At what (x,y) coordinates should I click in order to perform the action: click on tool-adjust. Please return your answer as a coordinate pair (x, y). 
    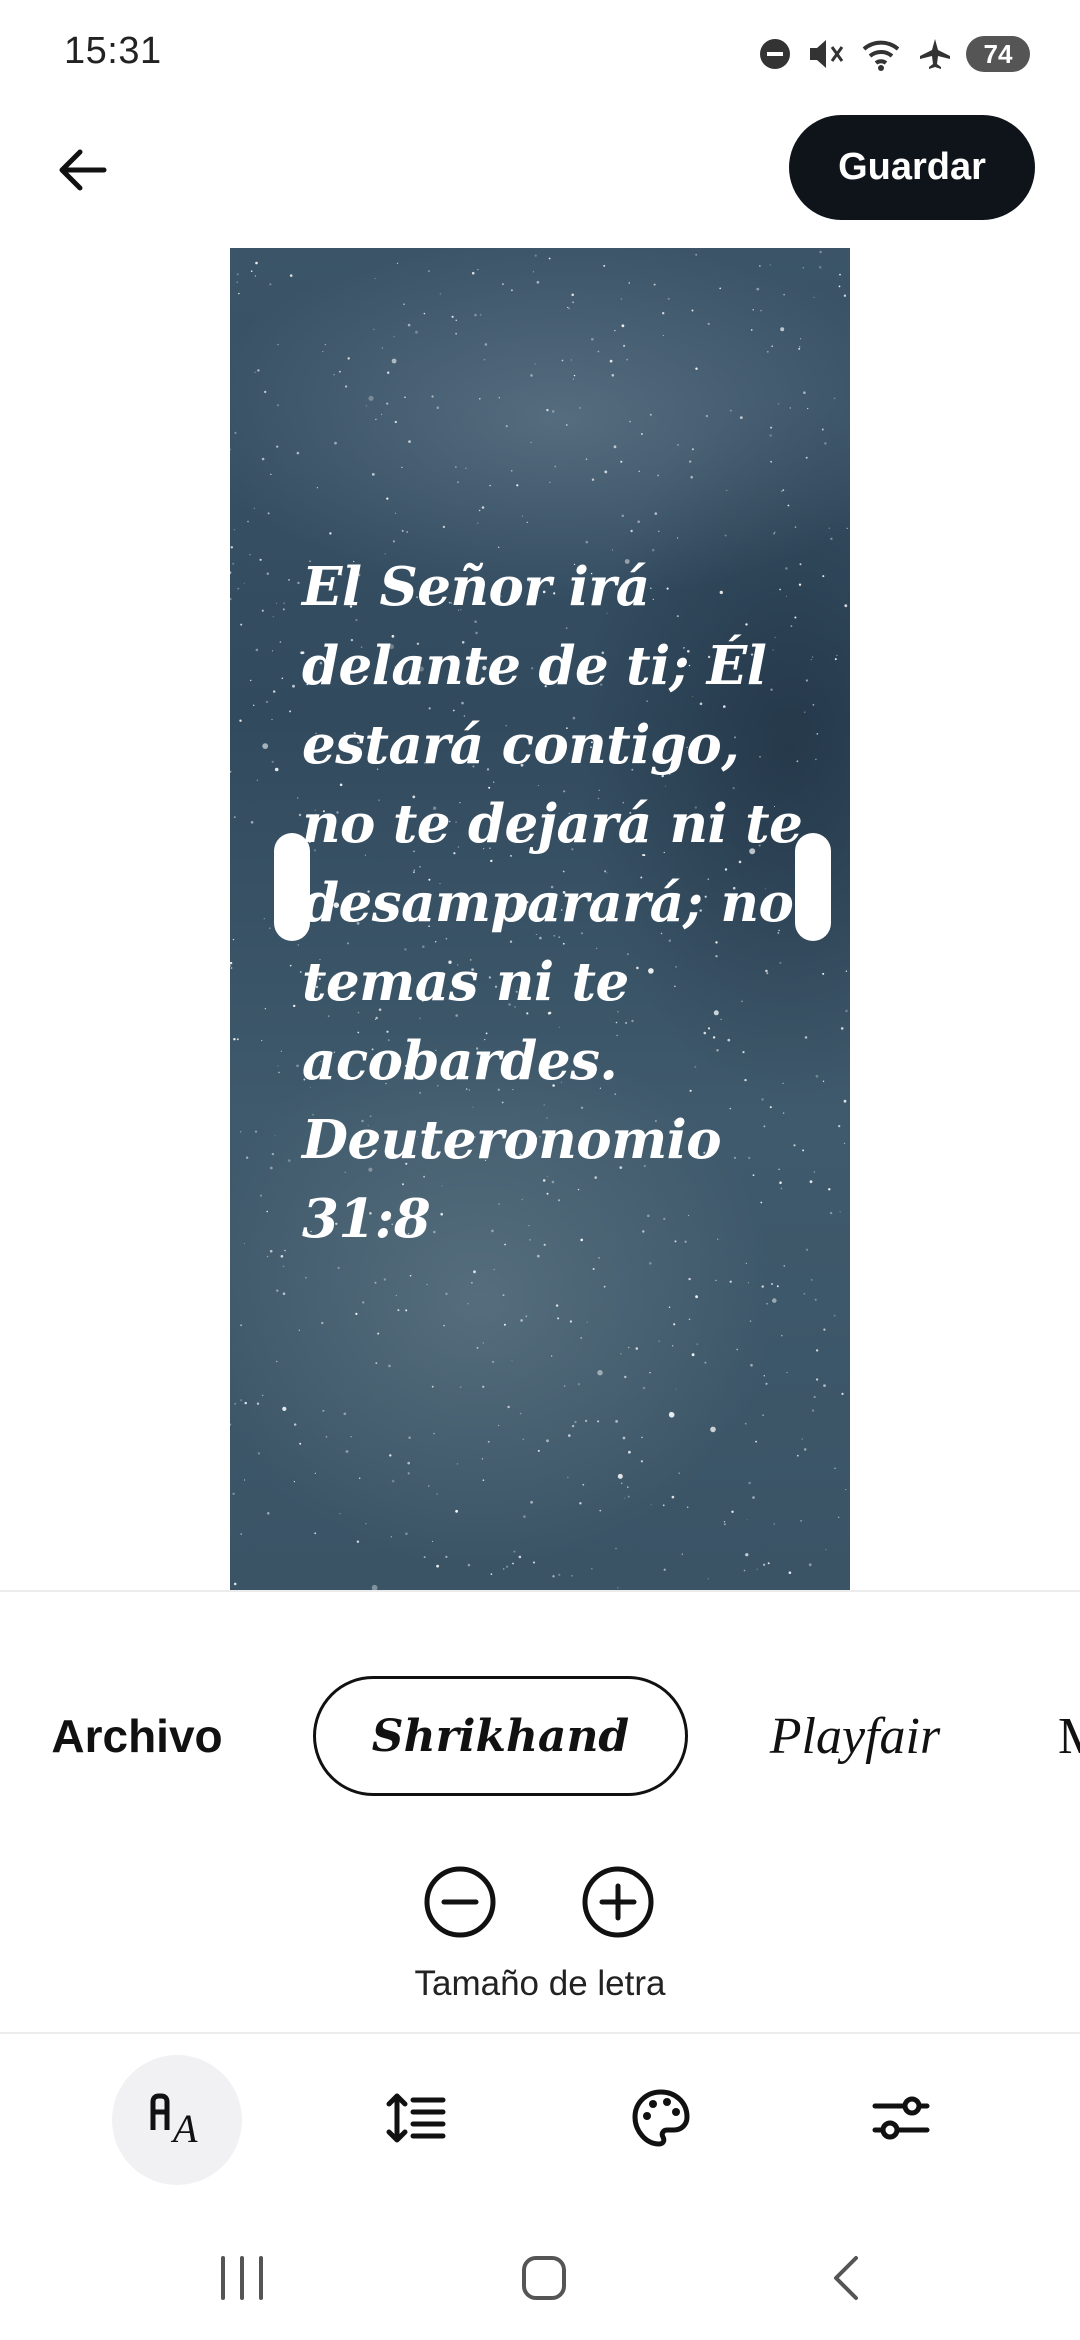
    Looking at the image, I should click on (901, 2120).